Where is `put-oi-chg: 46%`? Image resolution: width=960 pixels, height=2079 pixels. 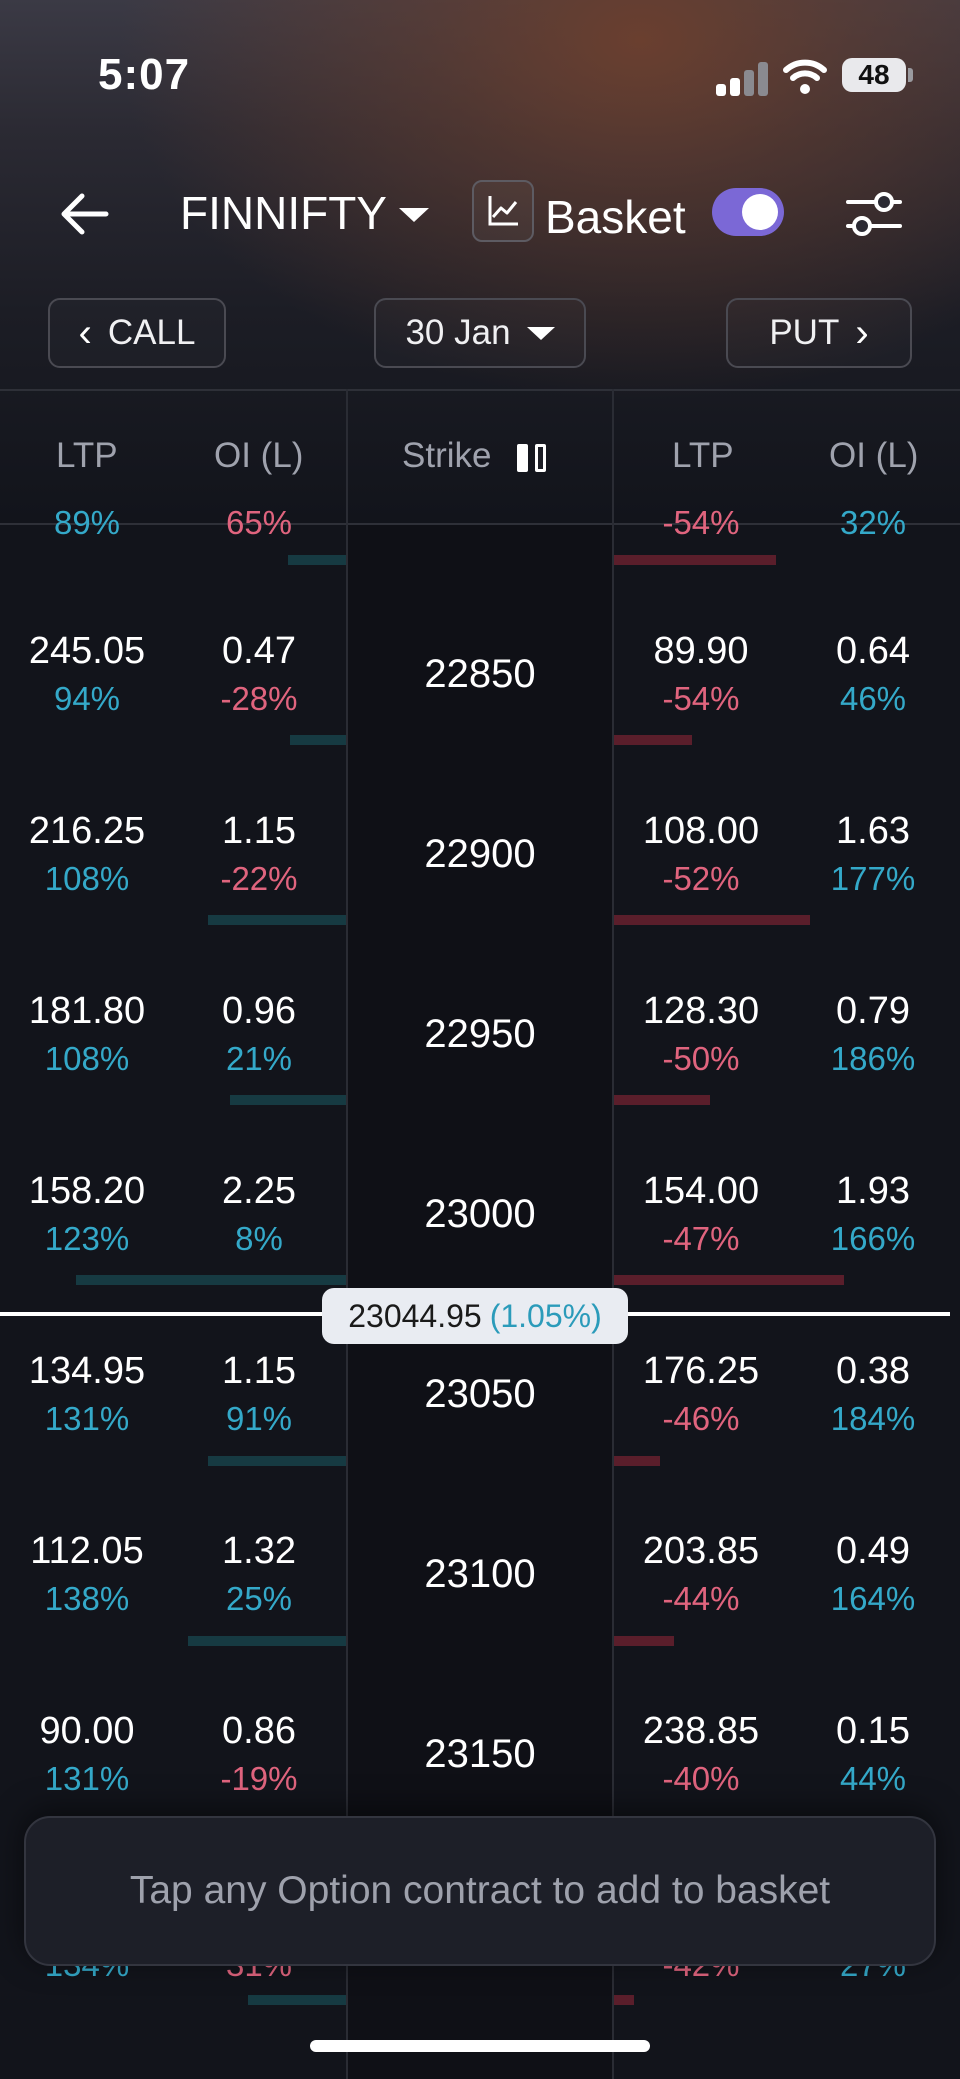 put-oi-chg: 46% is located at coordinates (873, 698).